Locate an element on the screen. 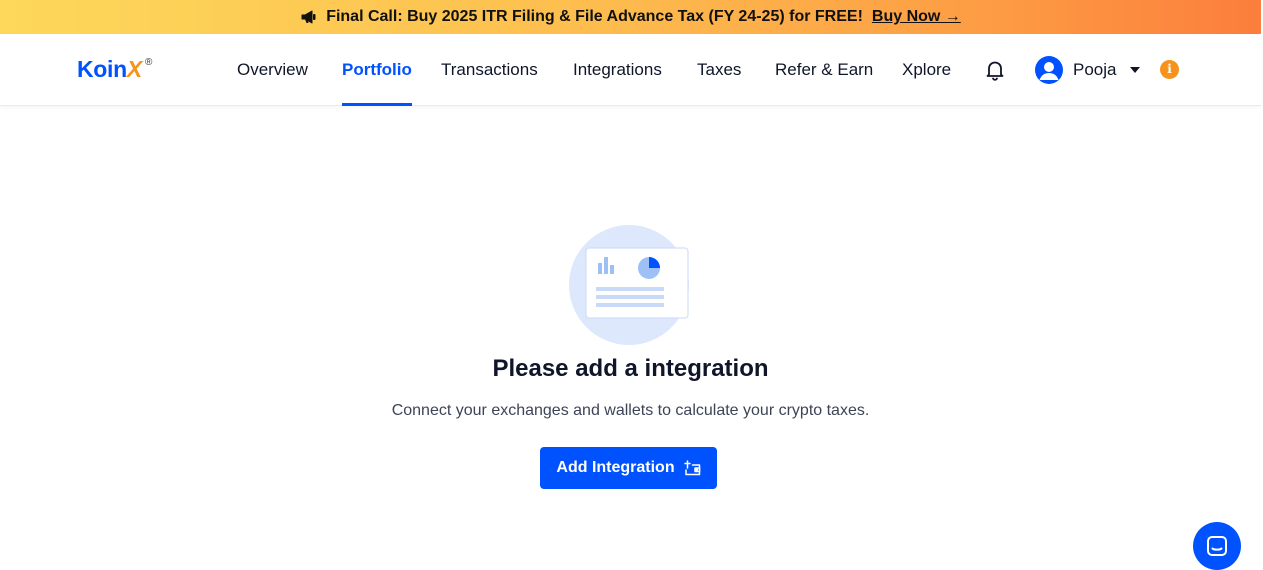 This screenshot has height=570, width=1263. chat-support-button is located at coordinates (1217, 546).